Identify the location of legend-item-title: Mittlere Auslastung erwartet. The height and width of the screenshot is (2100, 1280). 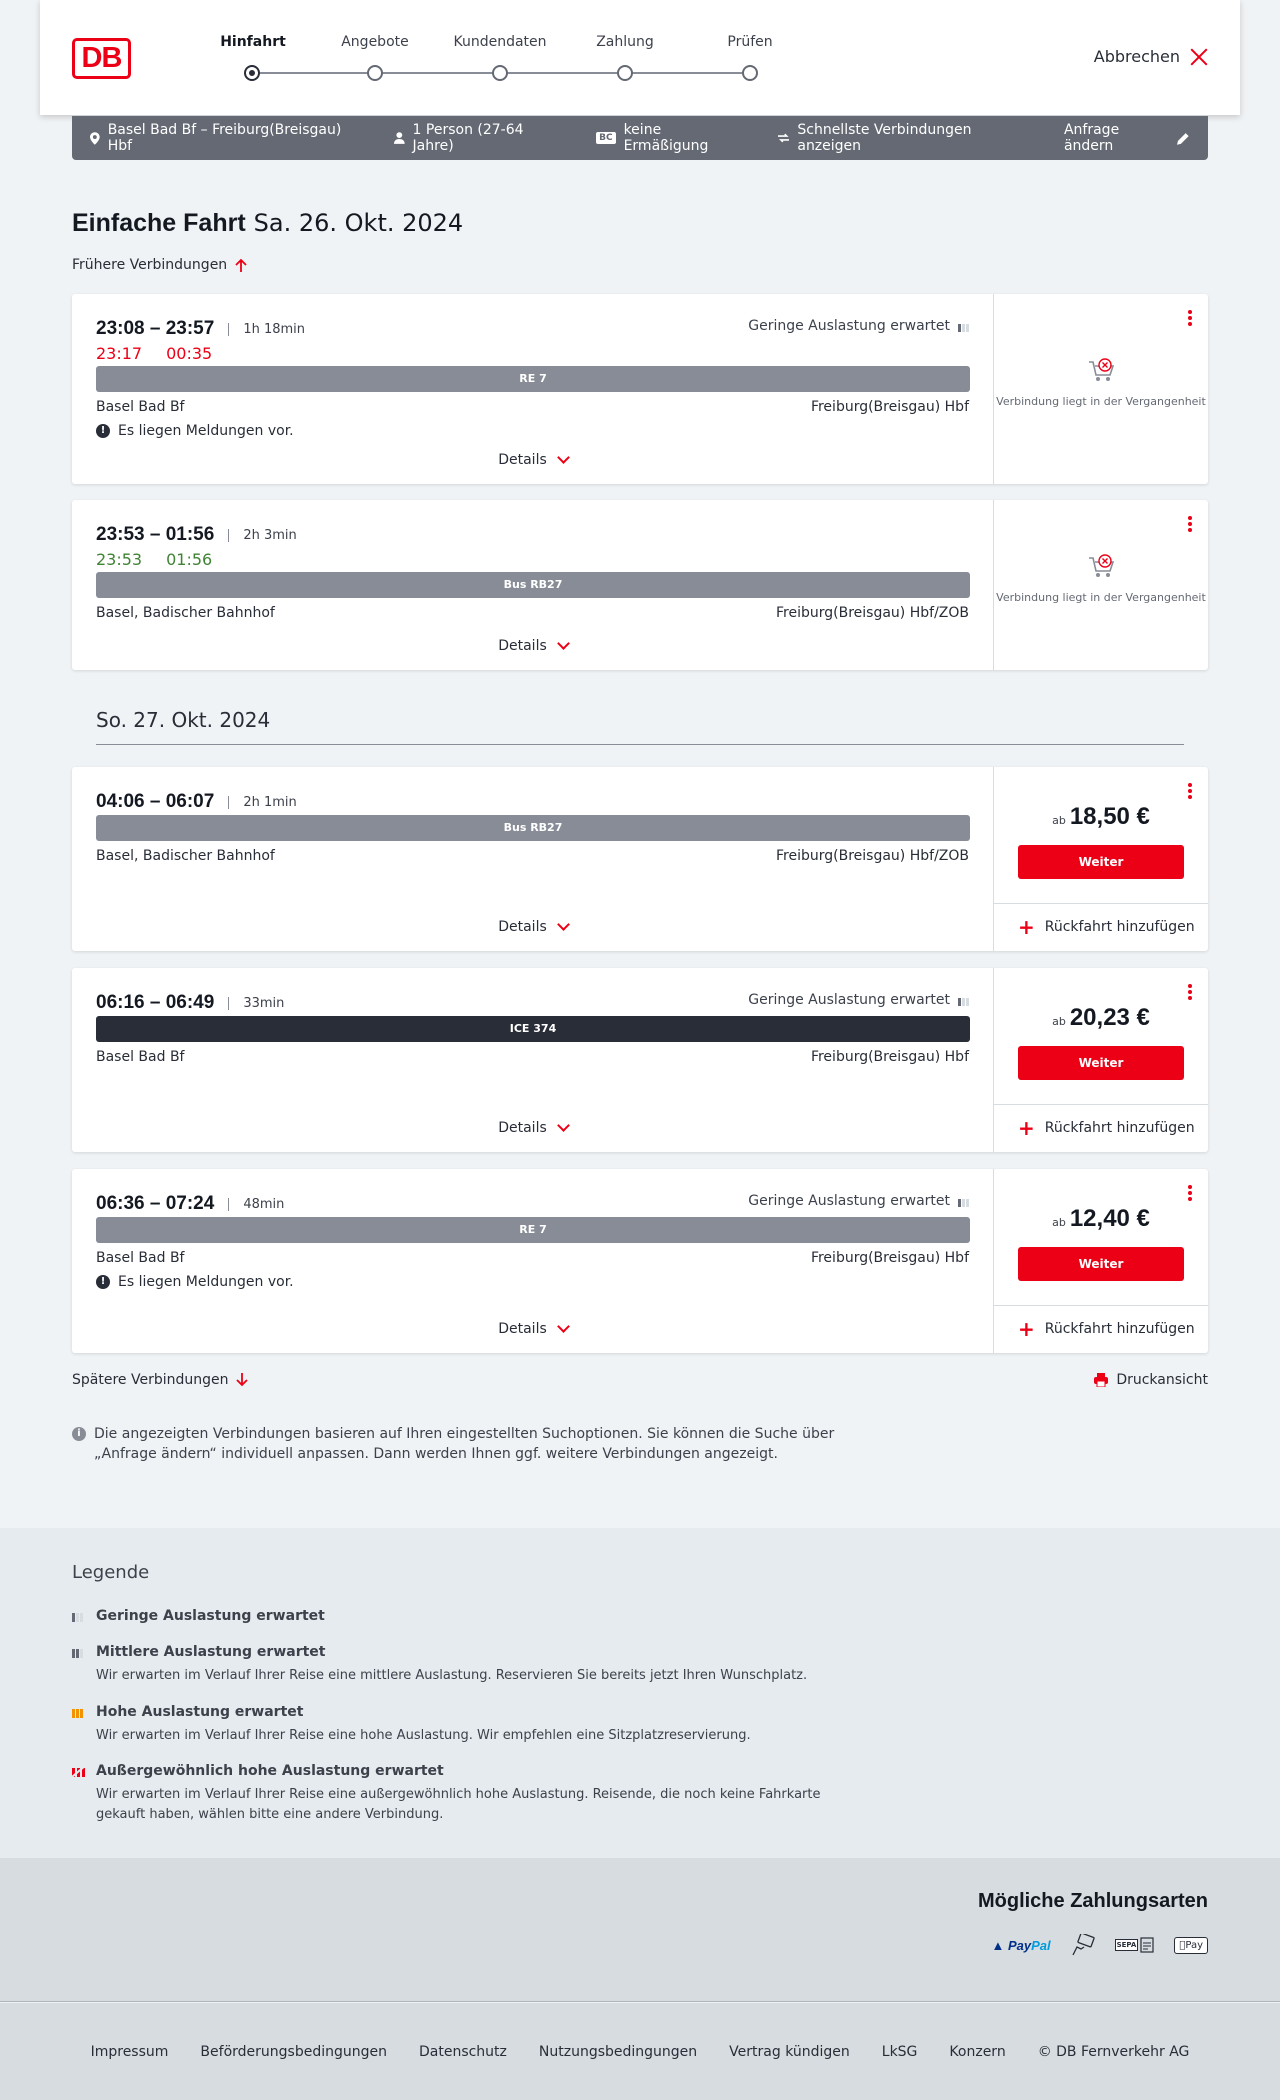
(211, 1652).